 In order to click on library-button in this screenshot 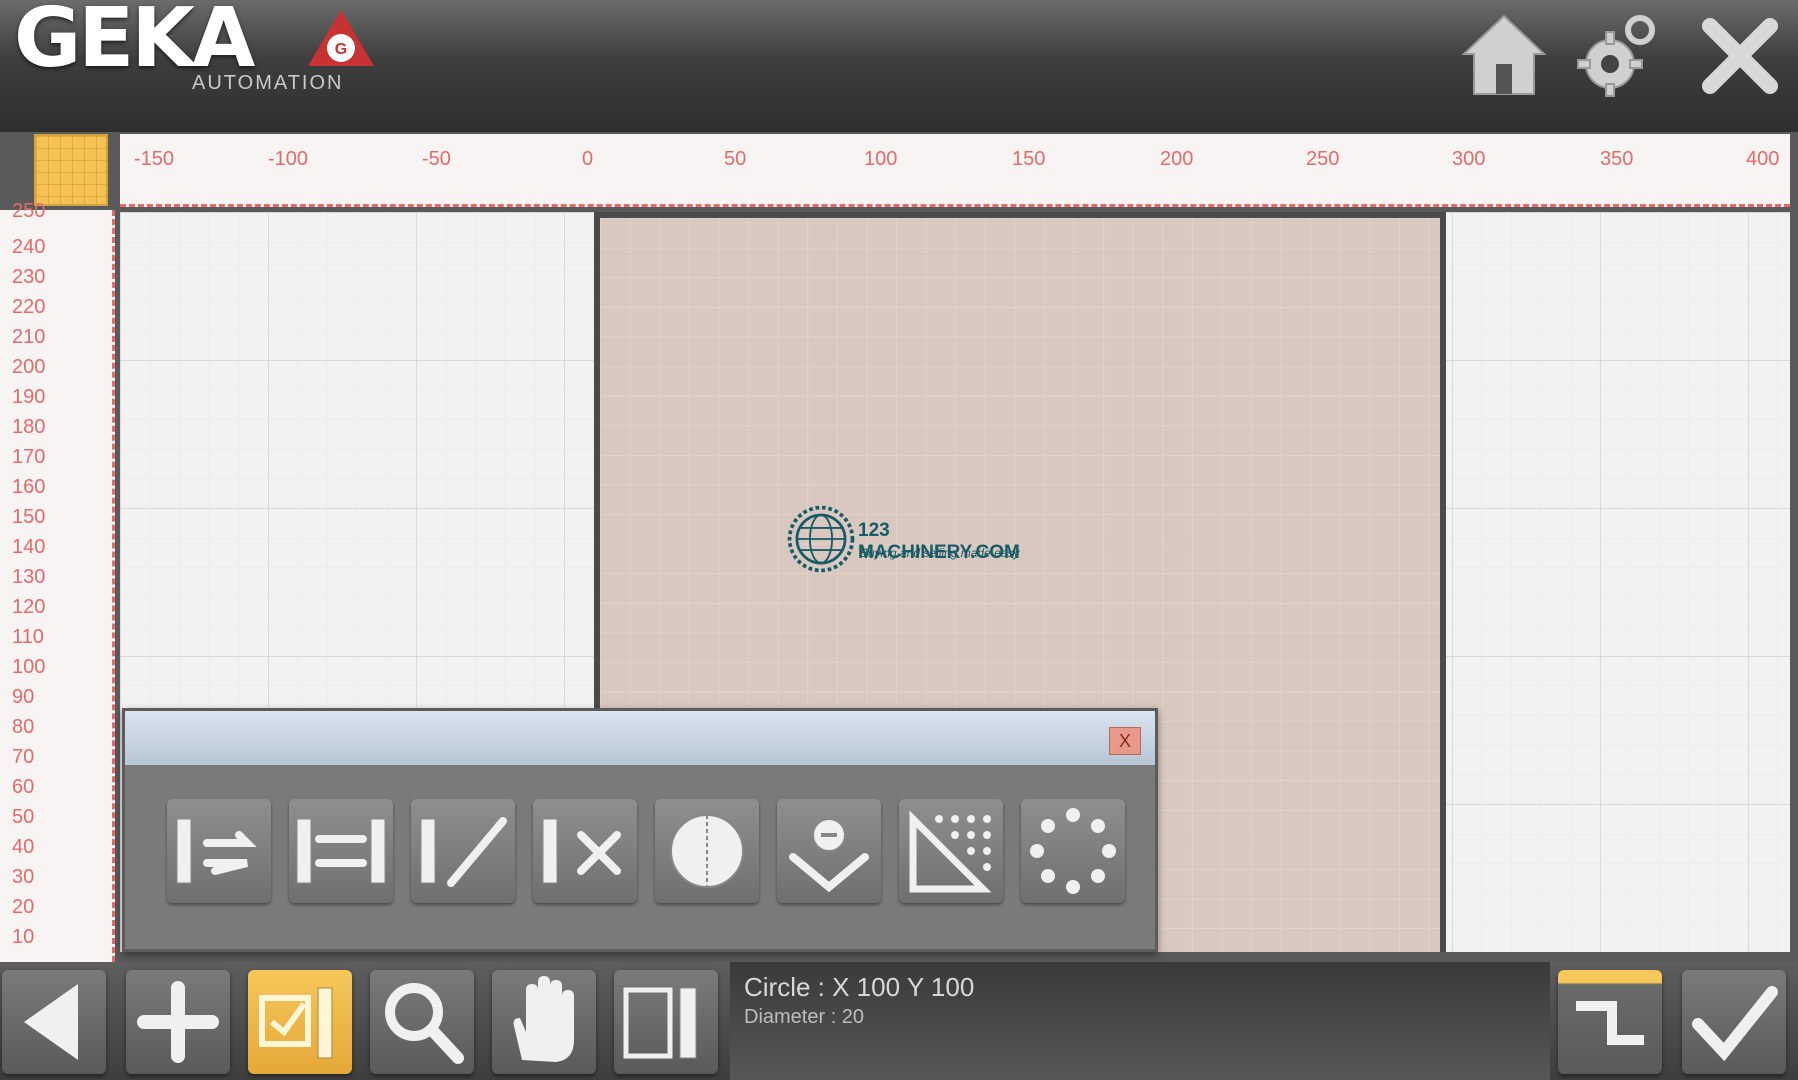, I will do `click(666, 1022)`.